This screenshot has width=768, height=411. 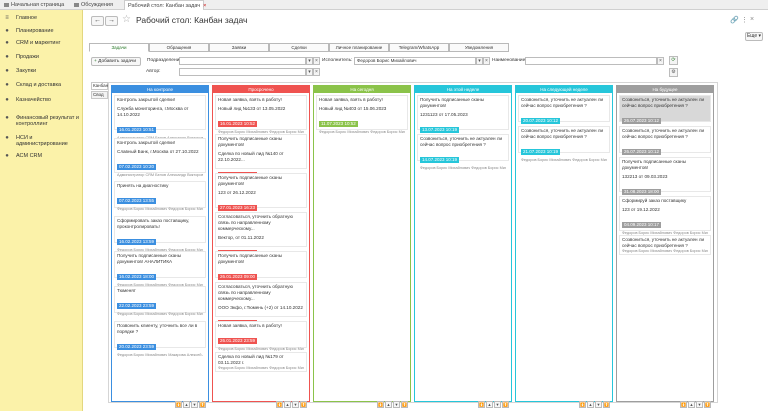 What do you see at coordinates (7, 18) in the screenshot?
I see `menu-icon: ≡` at bounding box center [7, 18].